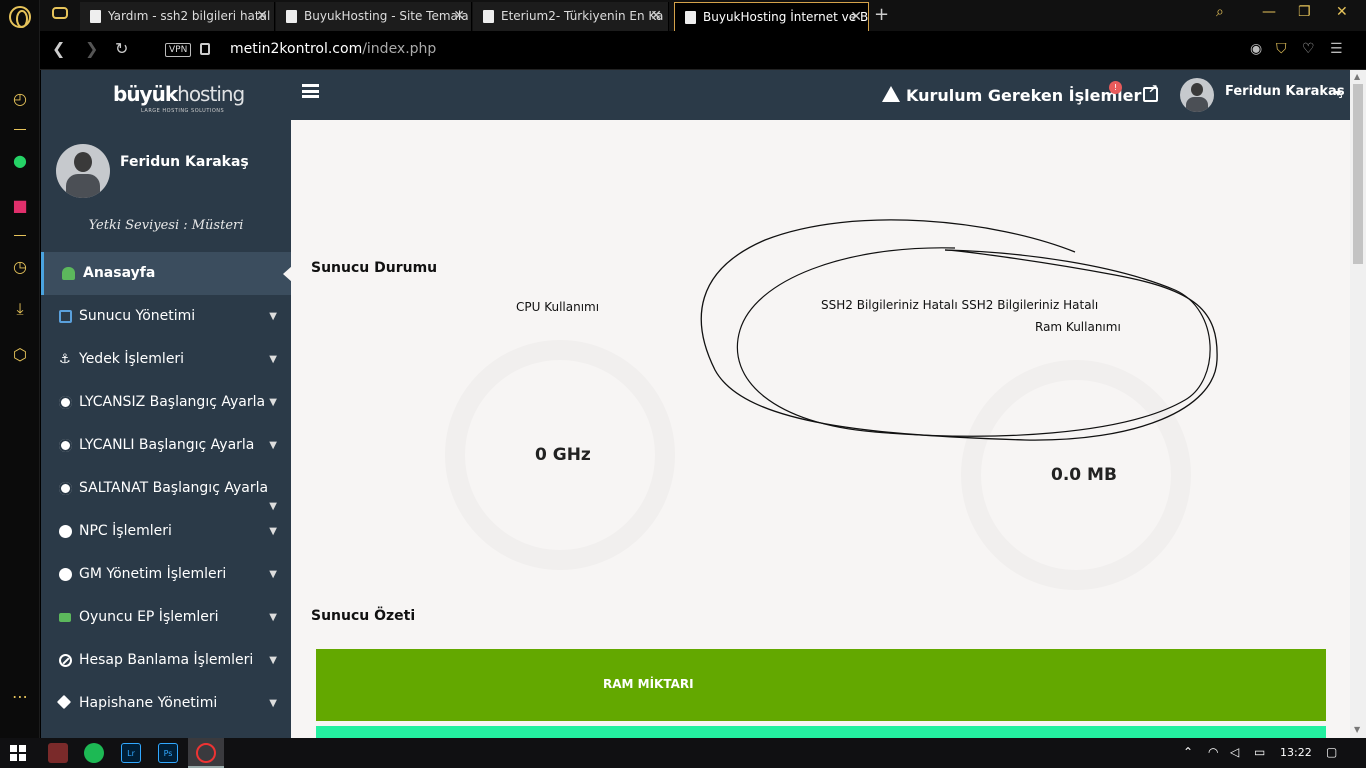 Image resolution: width=1366 pixels, height=768 pixels. I want to click on sidebar-item-label: GM Yönetim İşlemleri, so click(153, 574).